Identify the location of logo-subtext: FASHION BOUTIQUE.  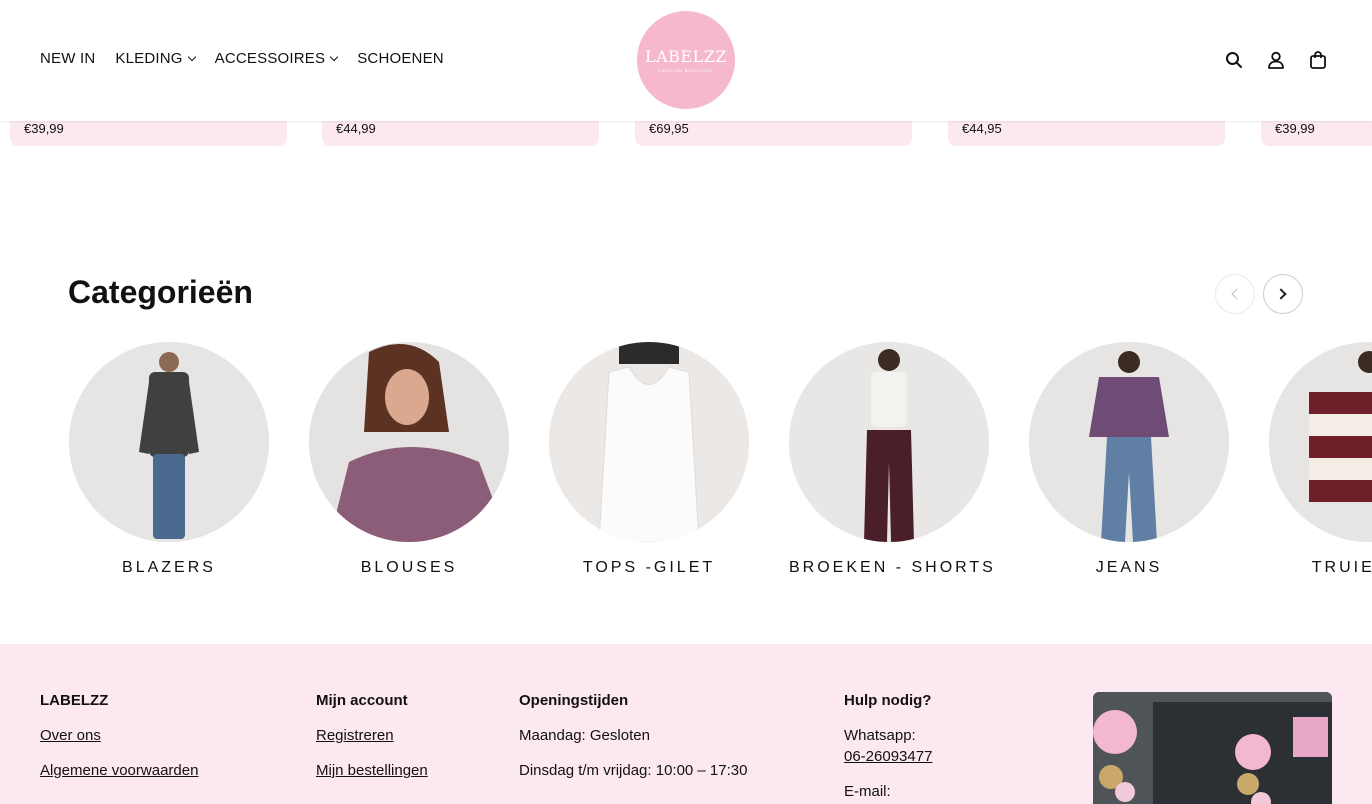
(686, 70).